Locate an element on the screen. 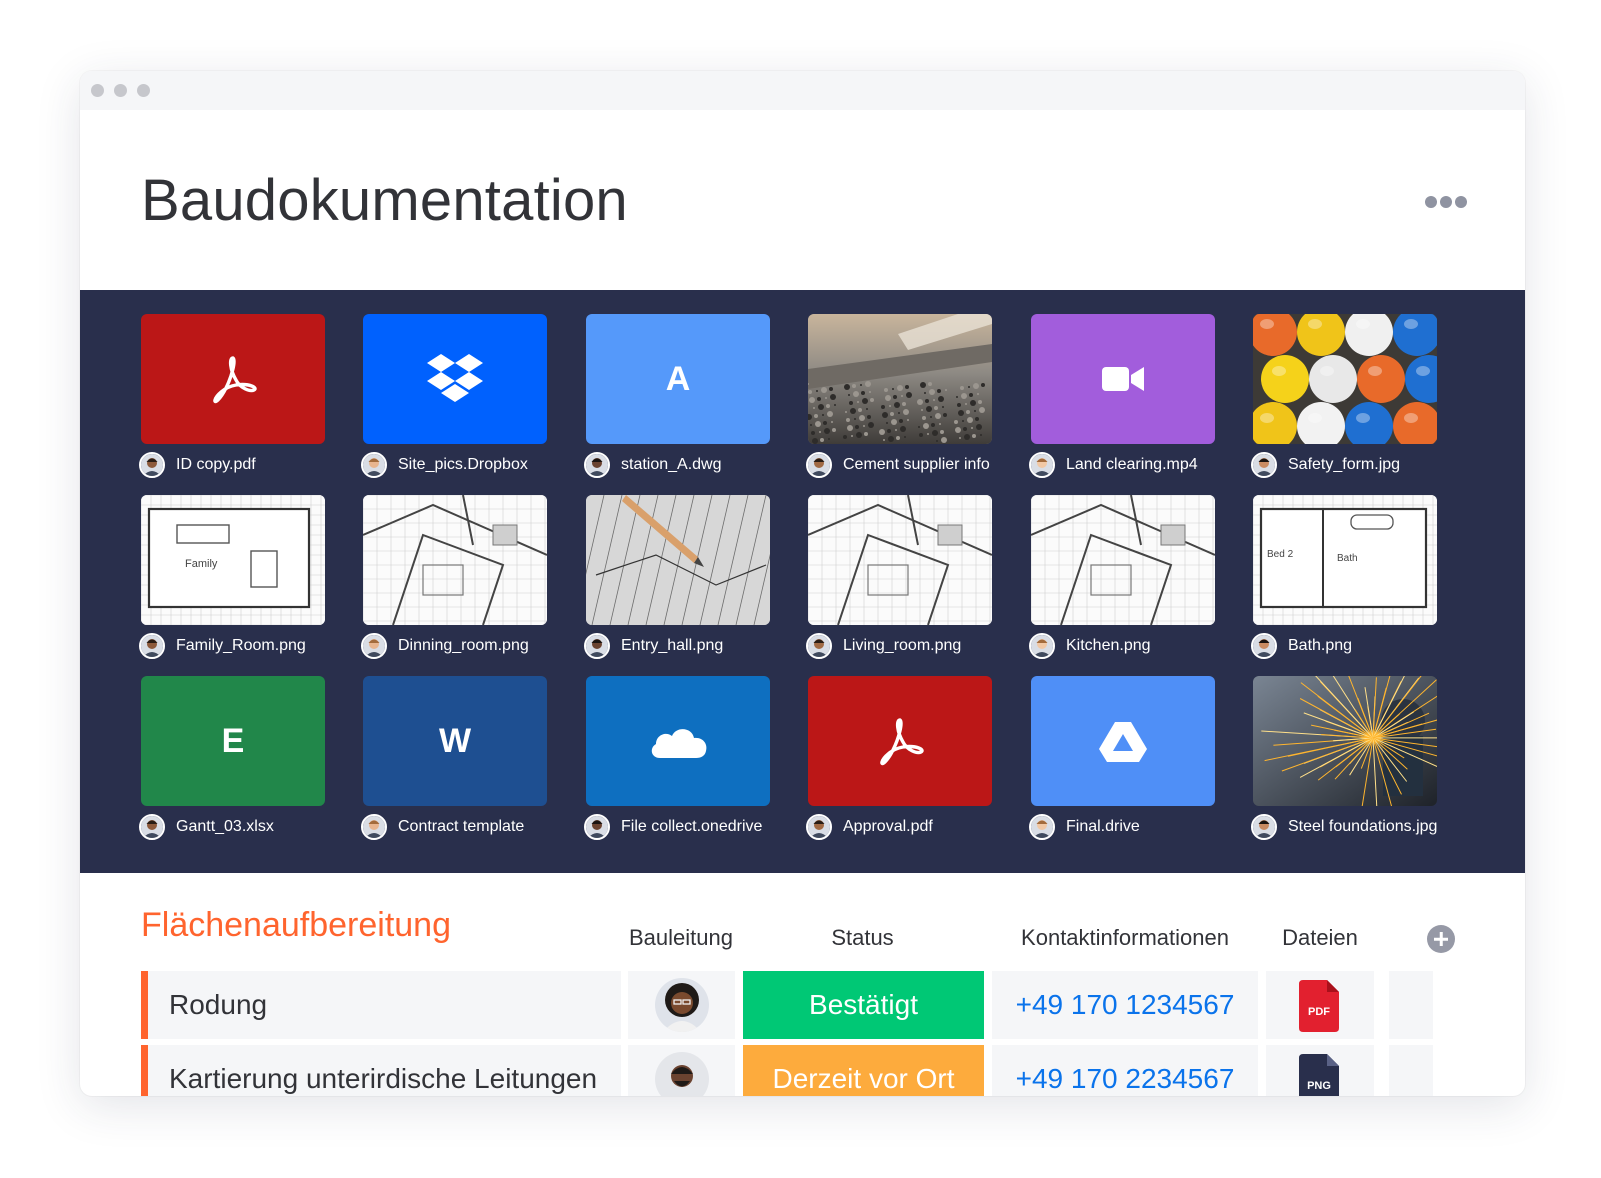 This screenshot has height=1178, width=1601. window-close-dot is located at coordinates (97, 90).